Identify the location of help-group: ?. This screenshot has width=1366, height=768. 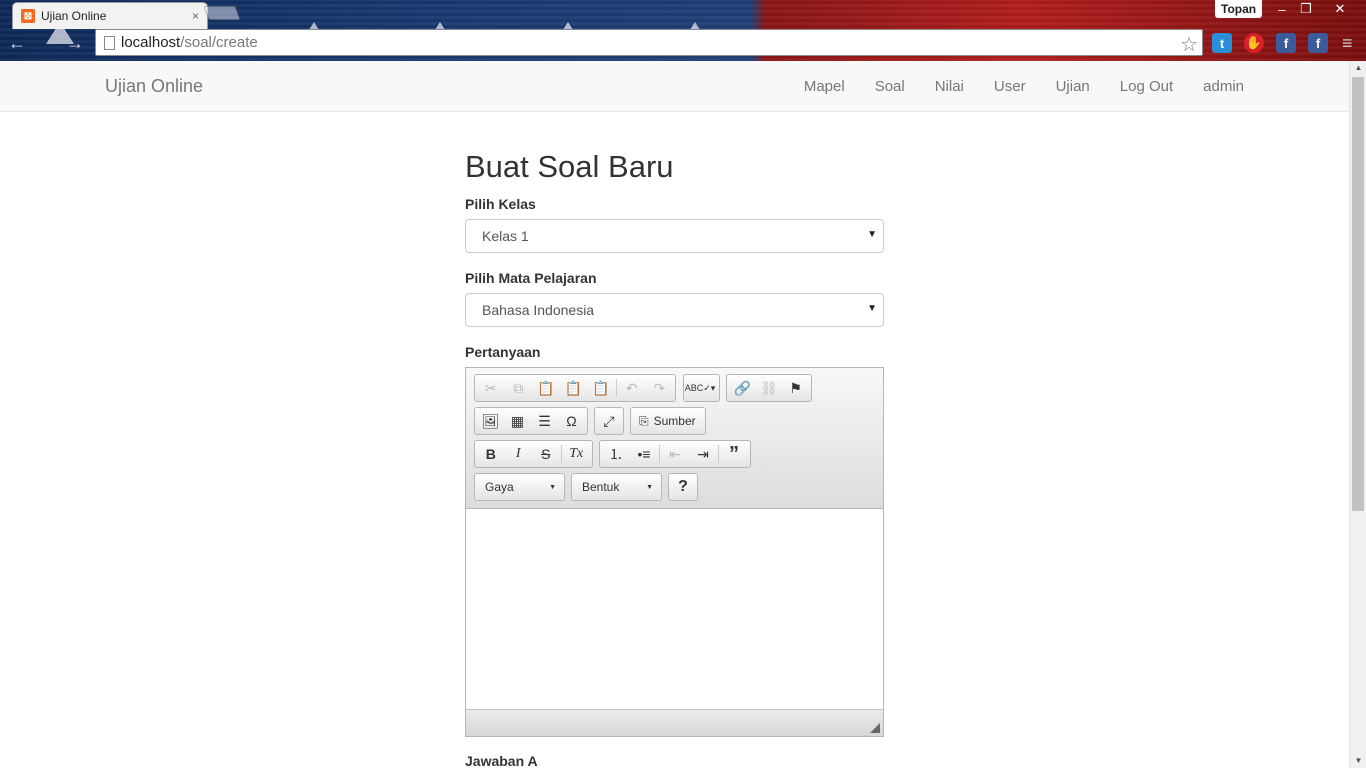
(683, 487).